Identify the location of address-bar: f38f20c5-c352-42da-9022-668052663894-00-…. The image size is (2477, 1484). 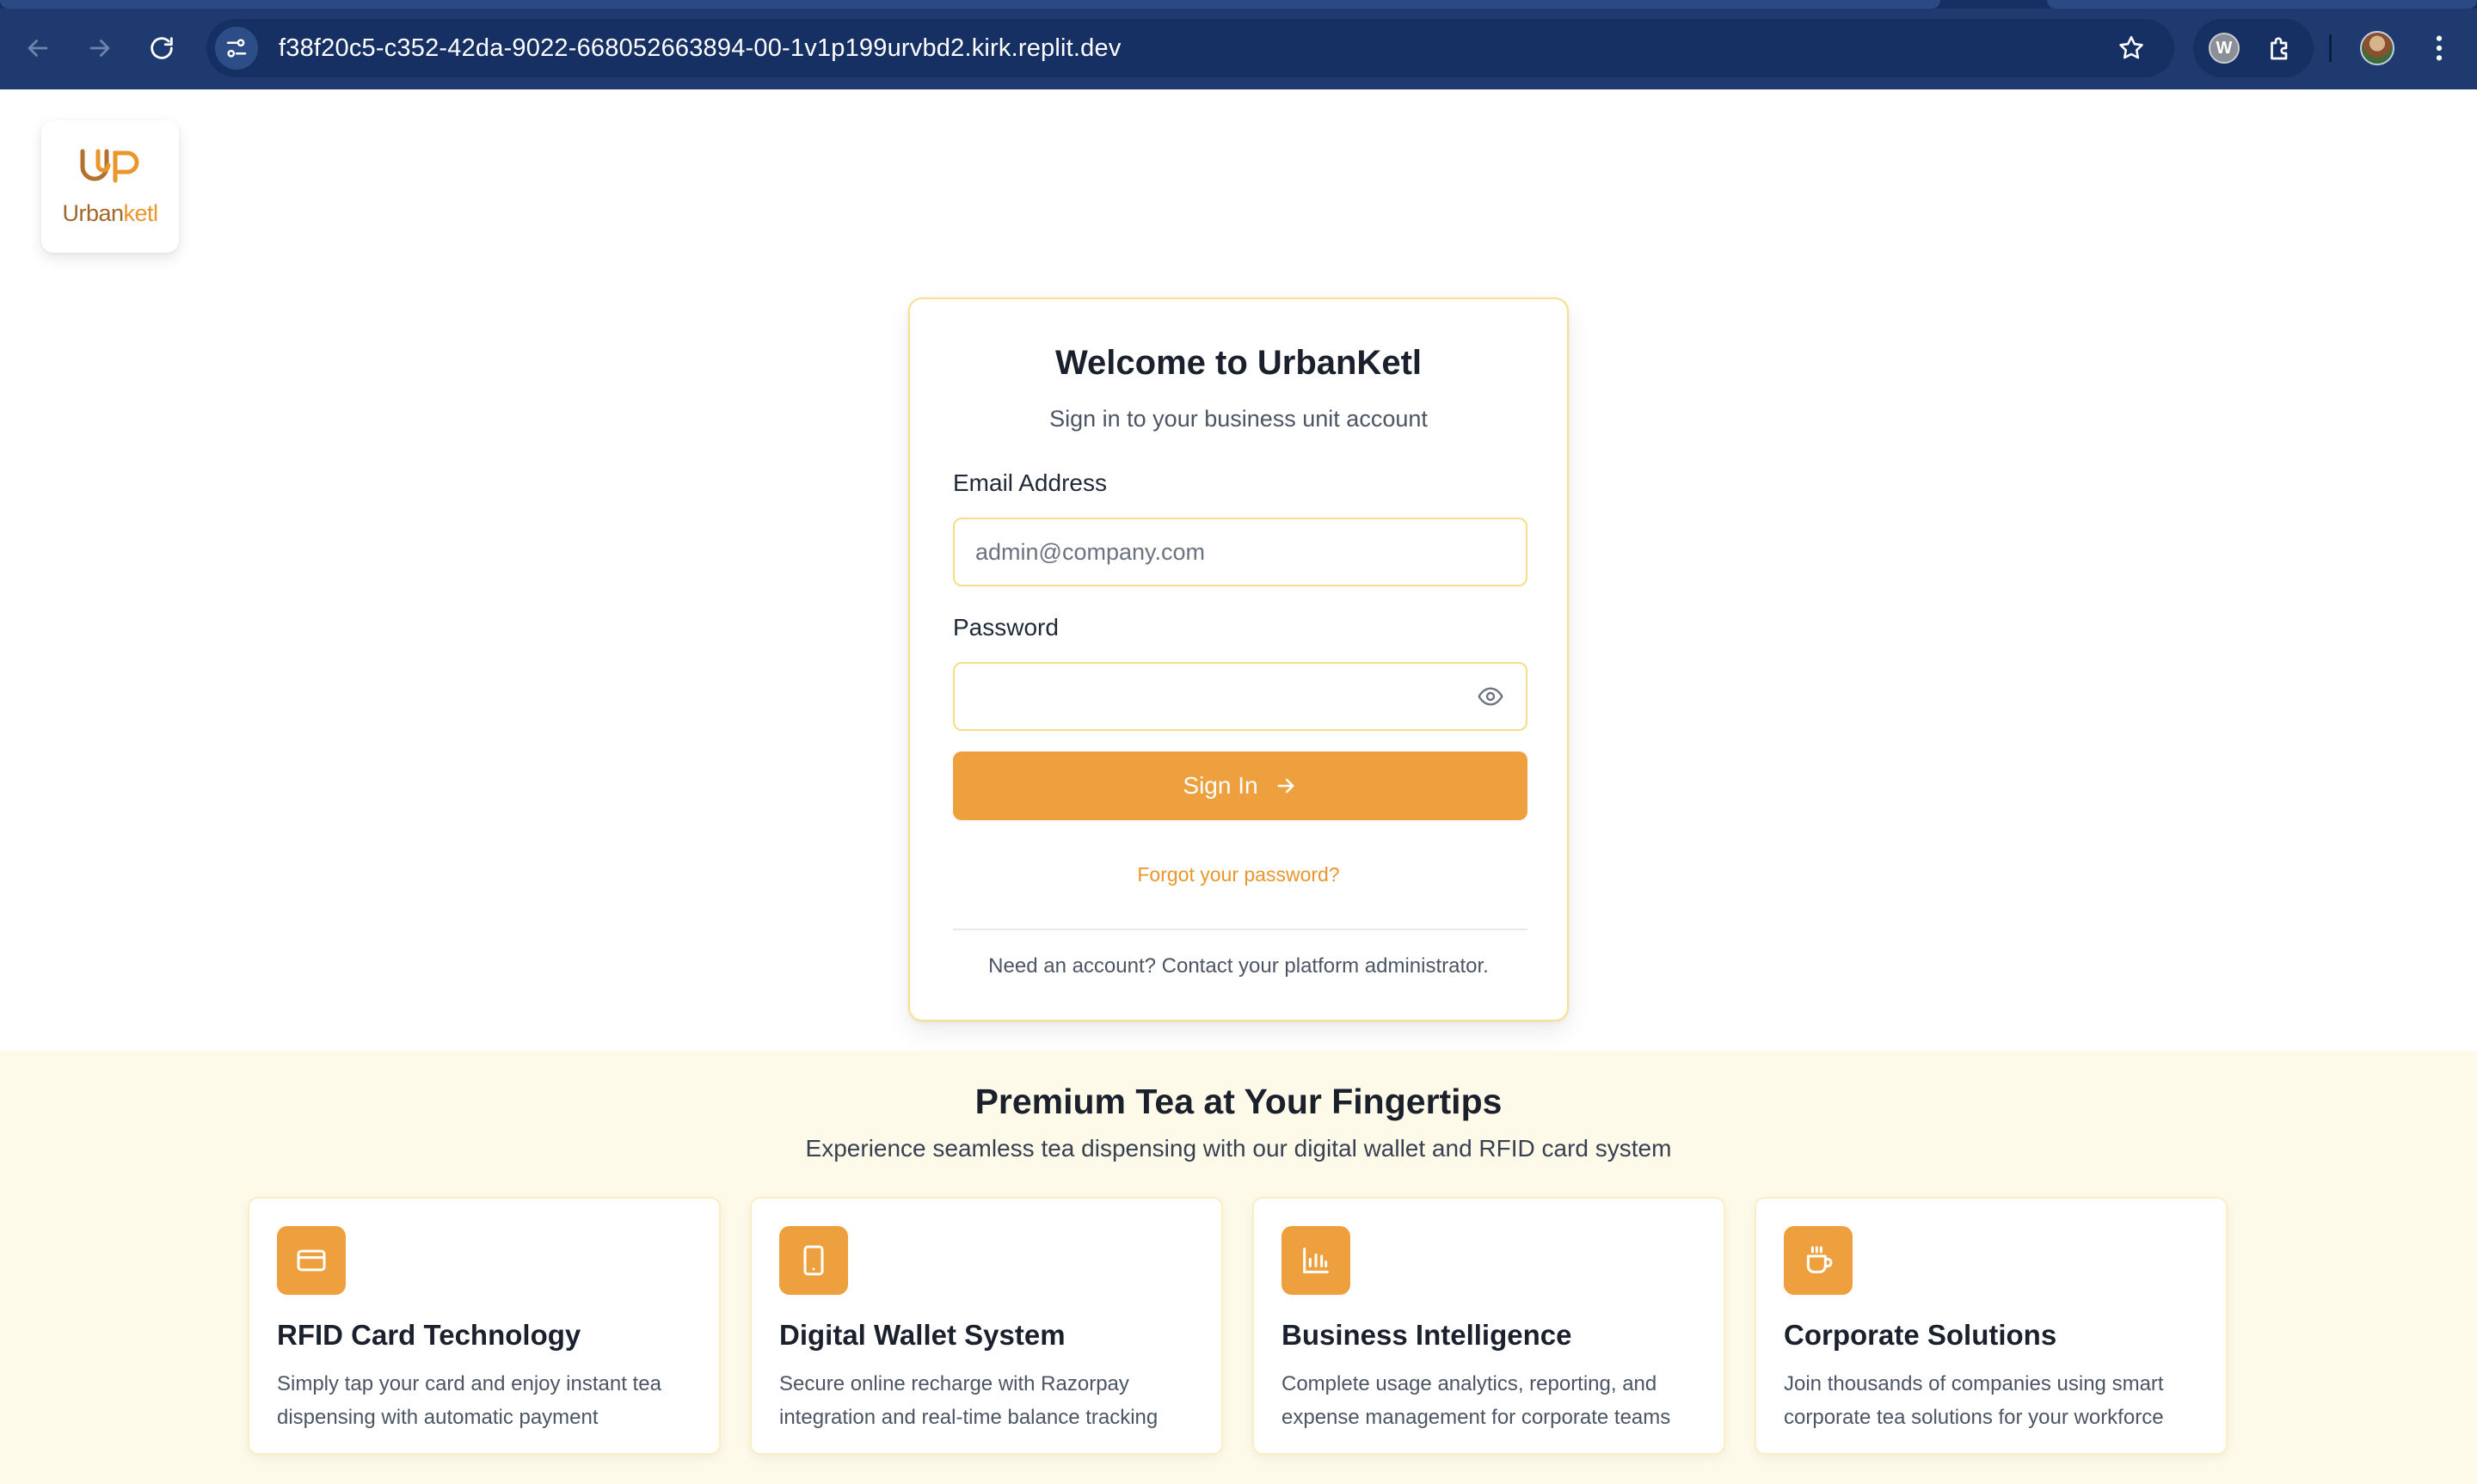
(1190, 48).